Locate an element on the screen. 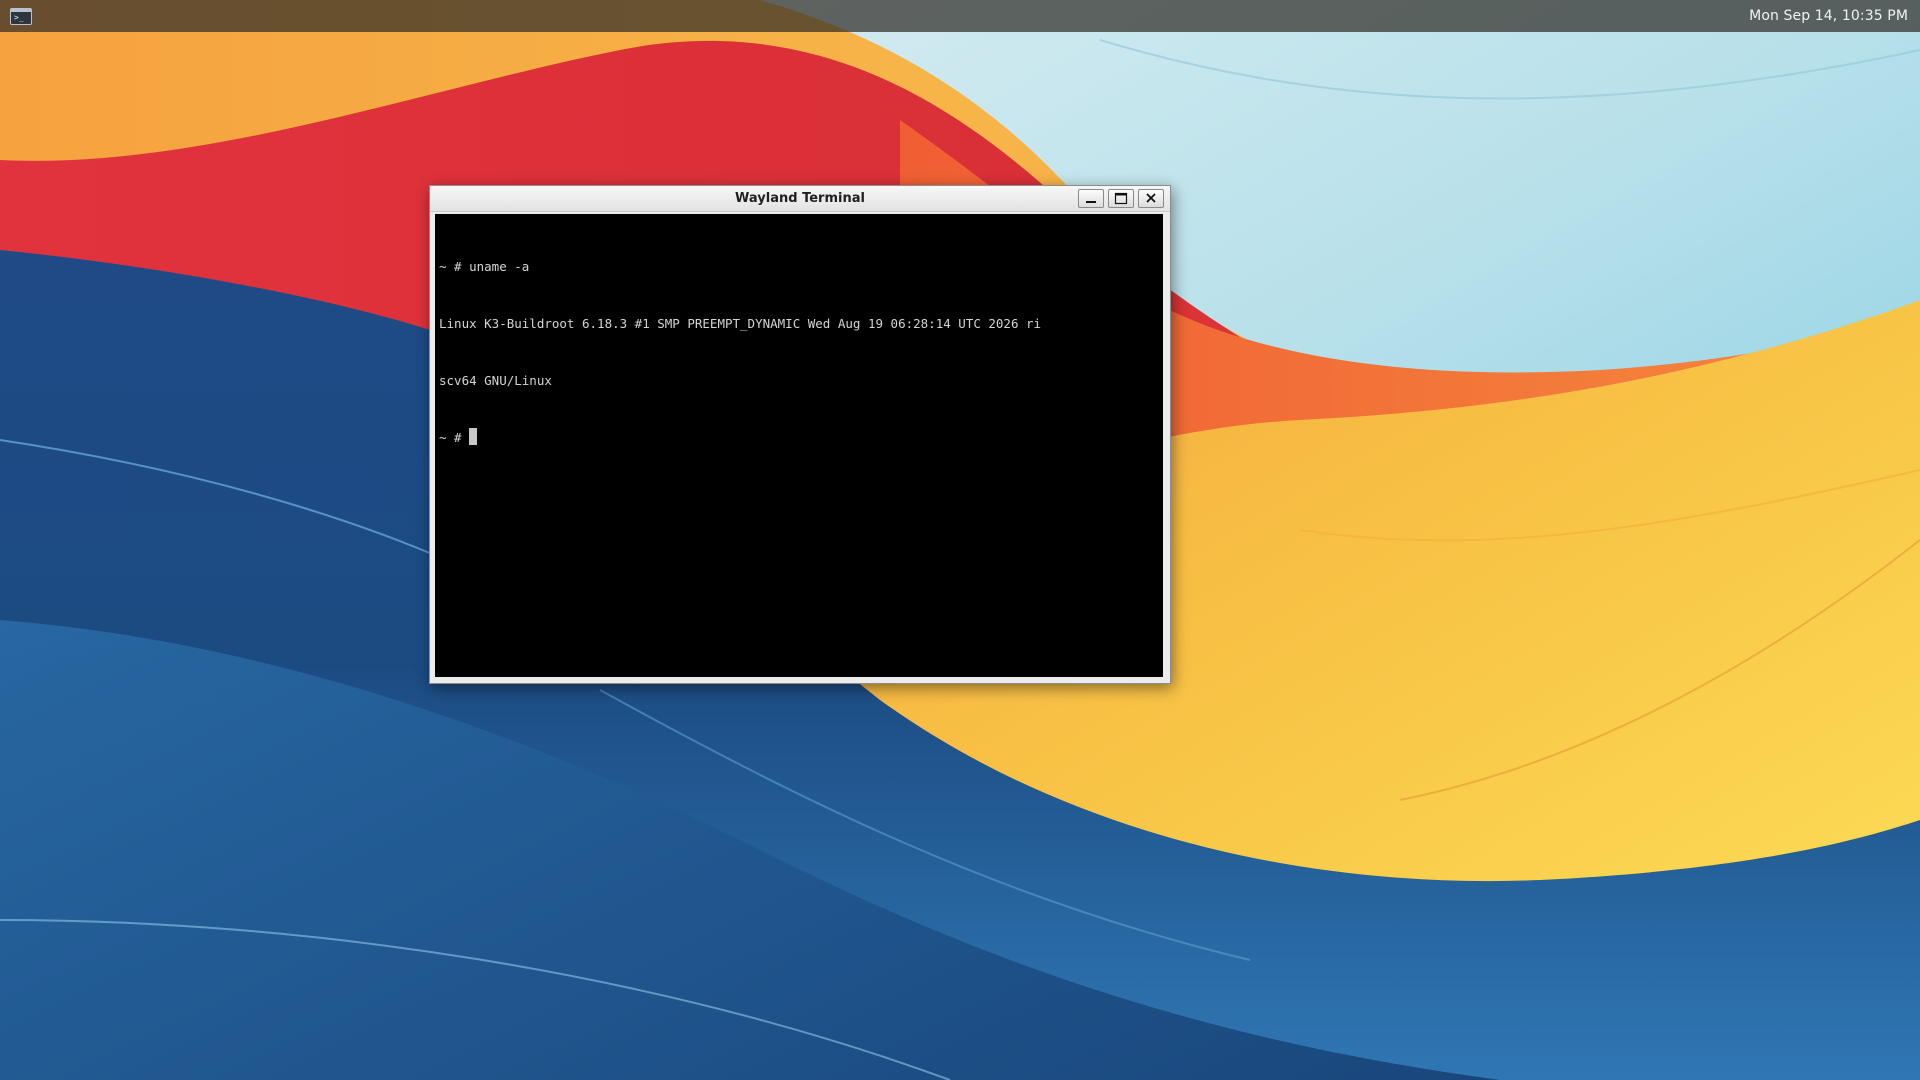  window-title: Wayland Terminal is located at coordinates (800, 198).